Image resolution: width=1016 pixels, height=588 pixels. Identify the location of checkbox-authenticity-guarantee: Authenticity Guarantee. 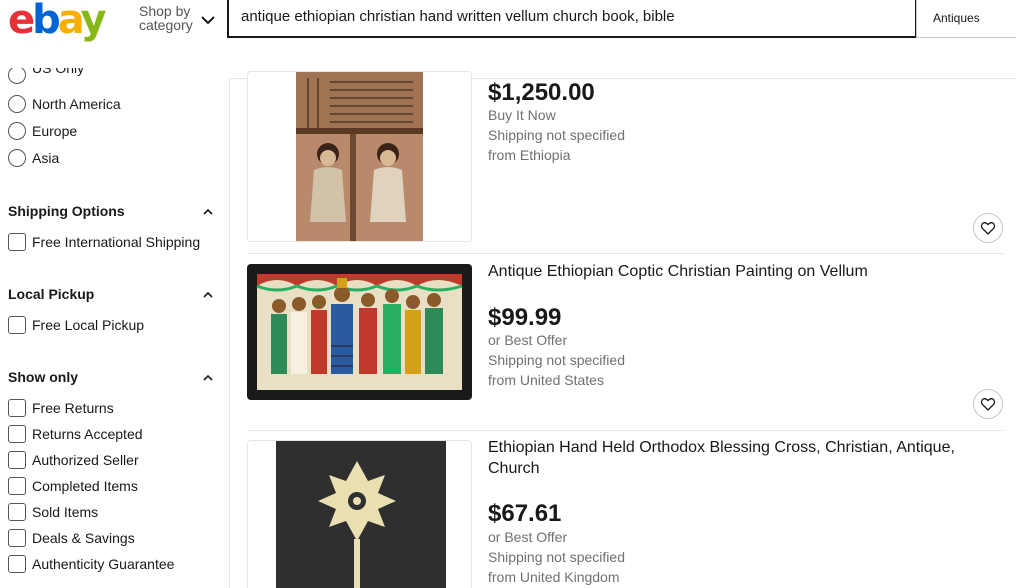
(91, 564).